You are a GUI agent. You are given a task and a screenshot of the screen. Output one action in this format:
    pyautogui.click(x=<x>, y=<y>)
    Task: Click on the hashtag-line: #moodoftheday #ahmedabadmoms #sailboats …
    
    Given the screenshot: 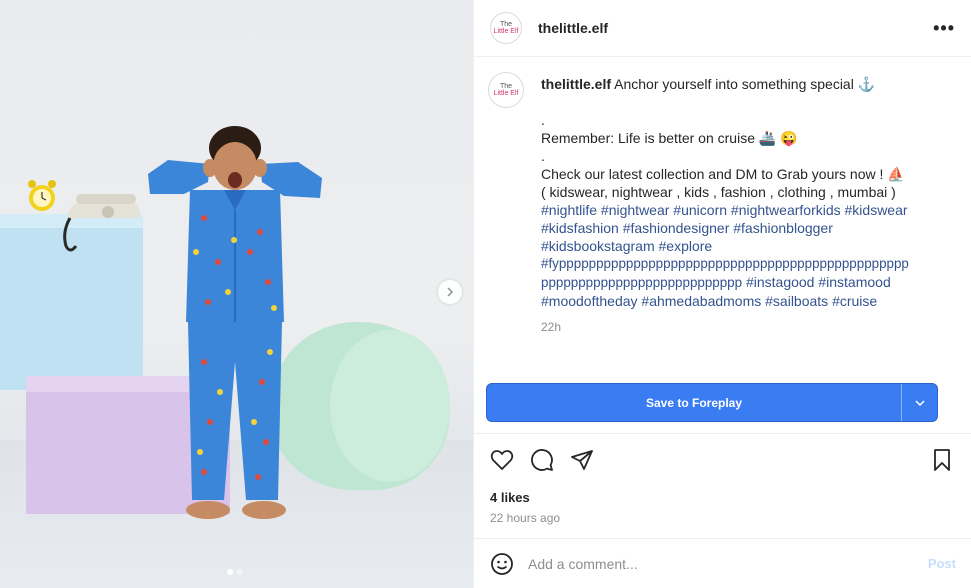 What is the action you would take?
    pyautogui.click(x=746, y=301)
    